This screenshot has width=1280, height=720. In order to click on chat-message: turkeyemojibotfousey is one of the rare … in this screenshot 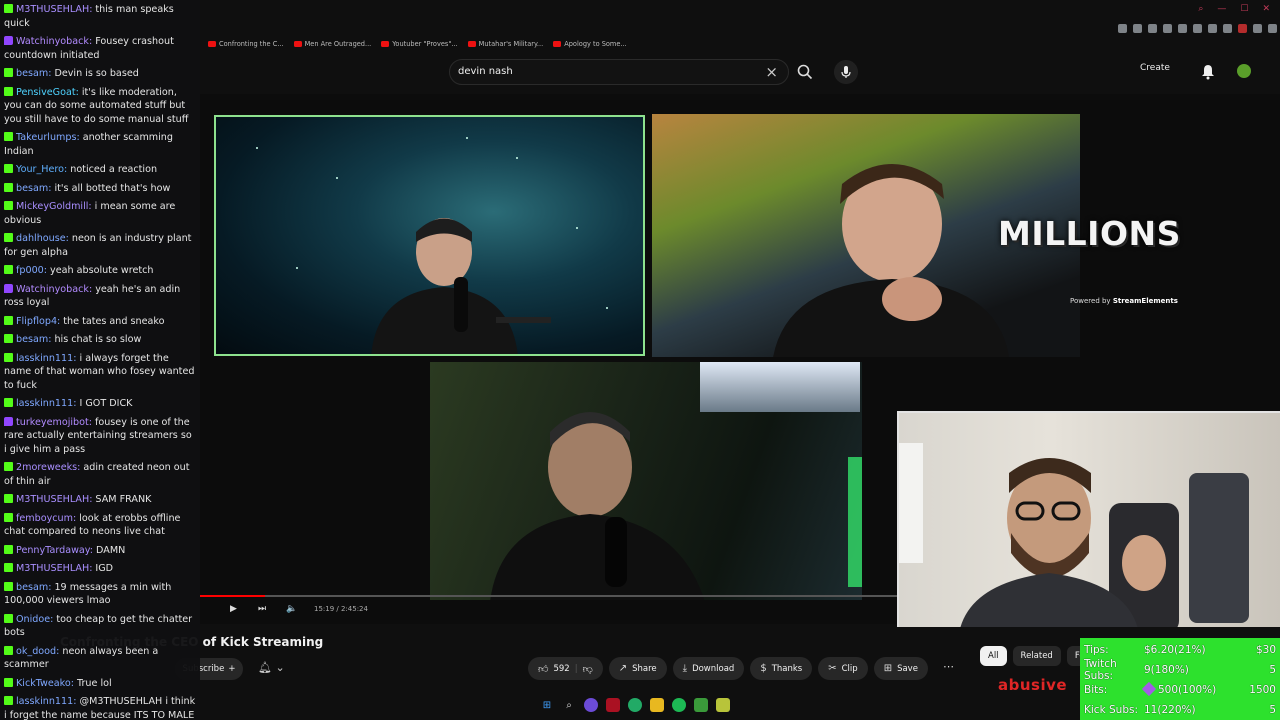, I will do `click(100, 436)`.